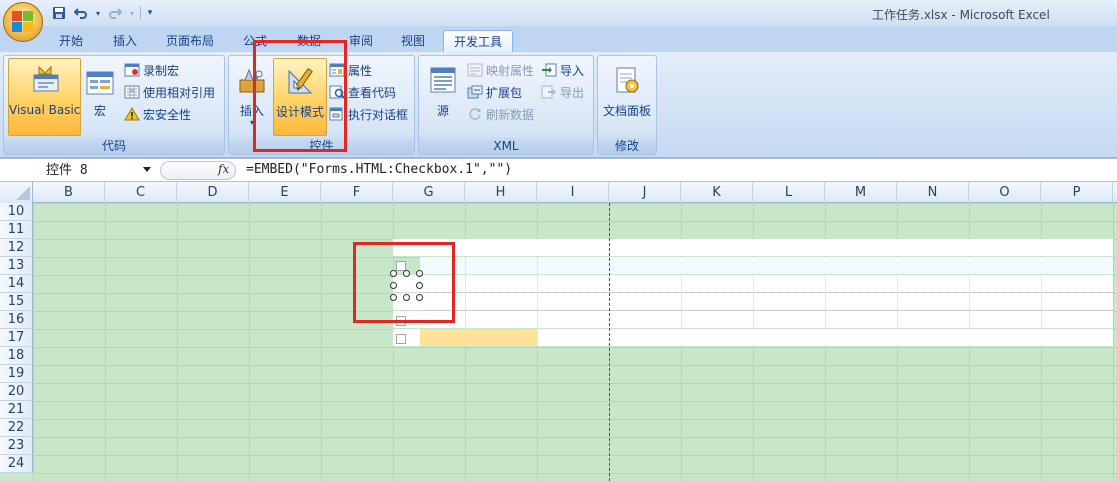  What do you see at coordinates (59, 13) in the screenshot?
I see `save-icon` at bounding box center [59, 13].